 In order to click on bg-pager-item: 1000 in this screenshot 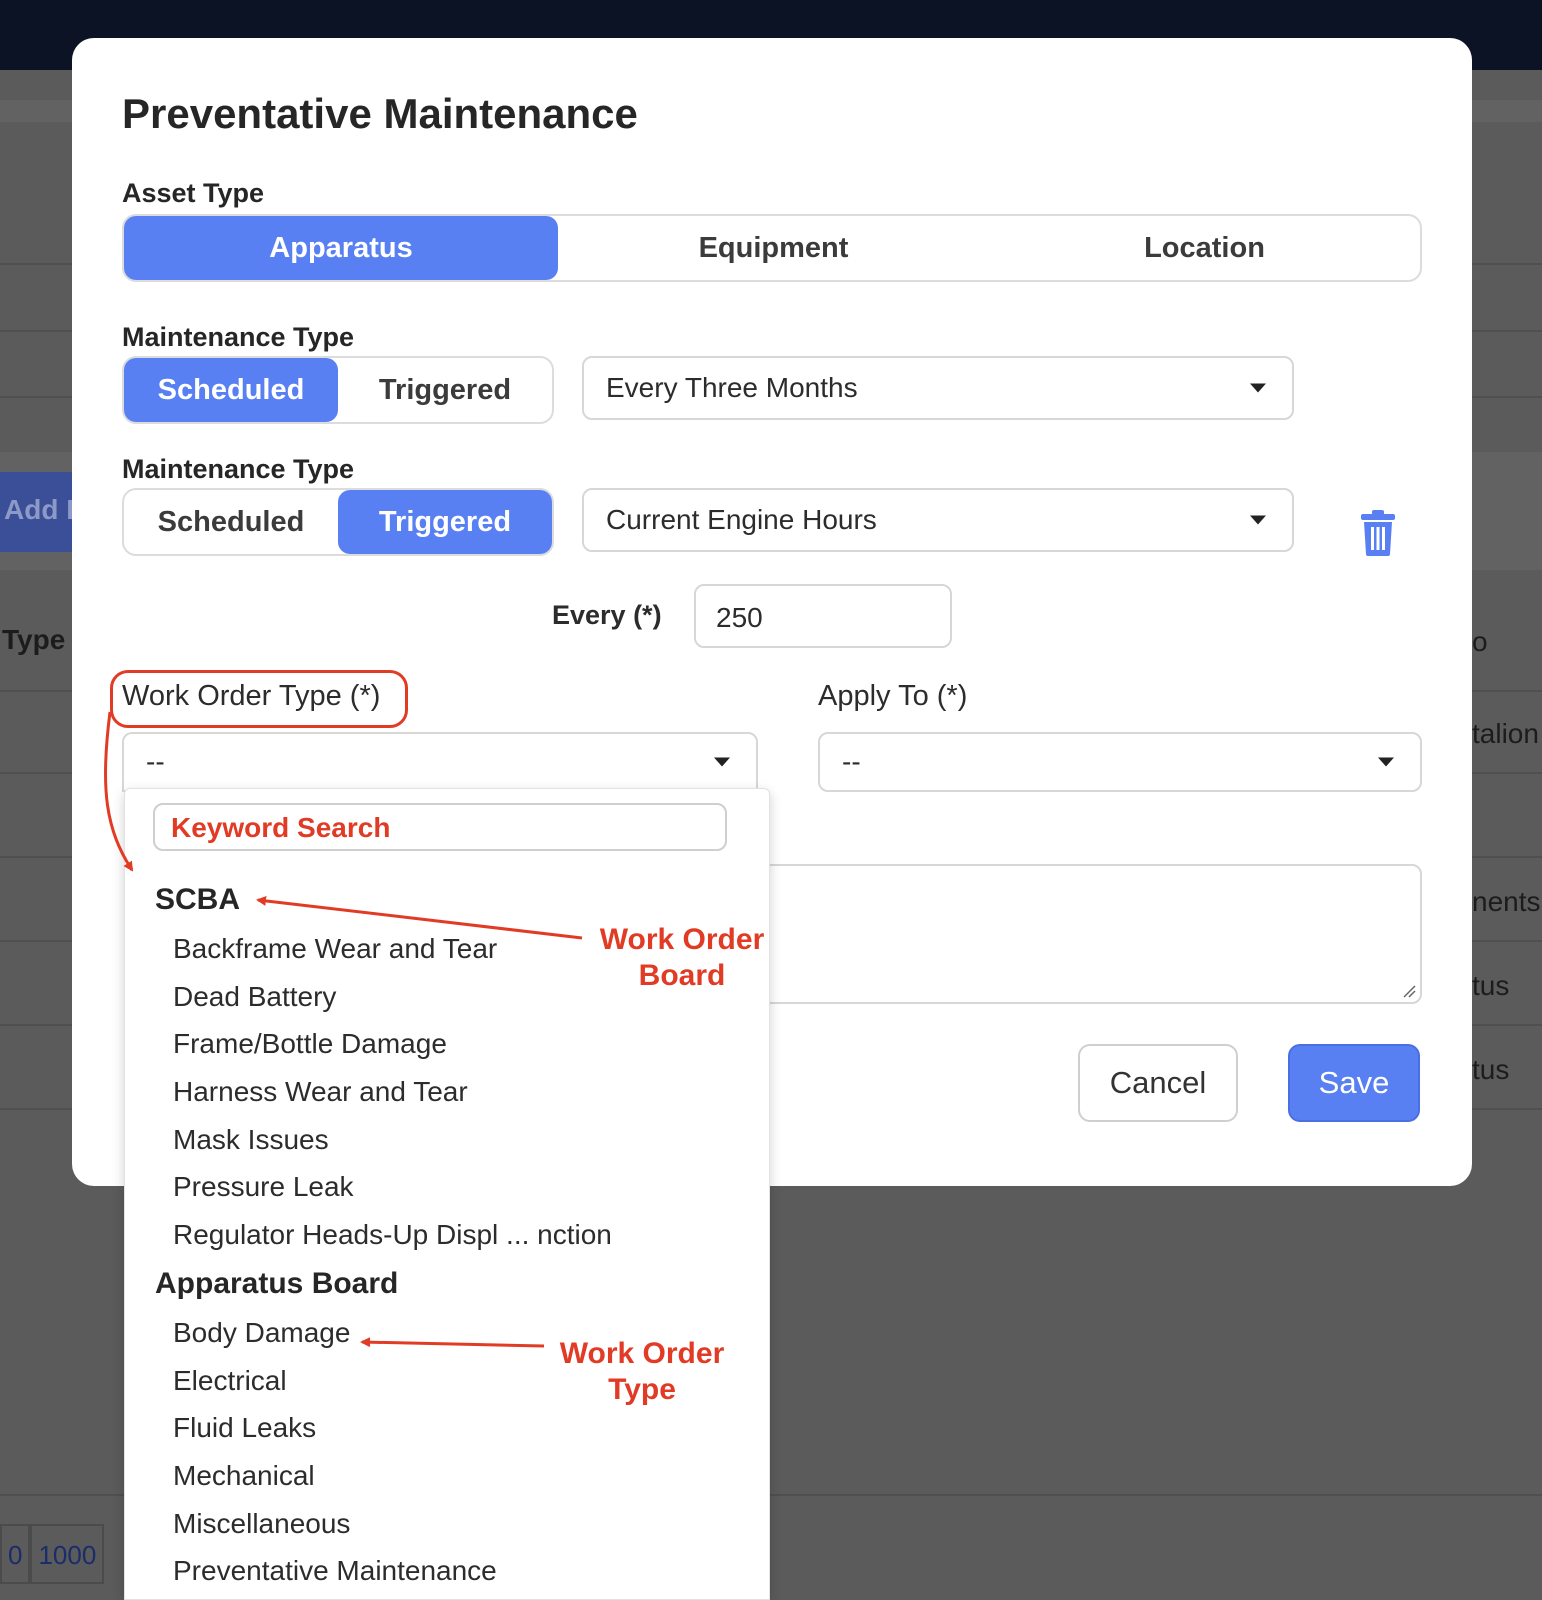, I will do `click(67, 1554)`.